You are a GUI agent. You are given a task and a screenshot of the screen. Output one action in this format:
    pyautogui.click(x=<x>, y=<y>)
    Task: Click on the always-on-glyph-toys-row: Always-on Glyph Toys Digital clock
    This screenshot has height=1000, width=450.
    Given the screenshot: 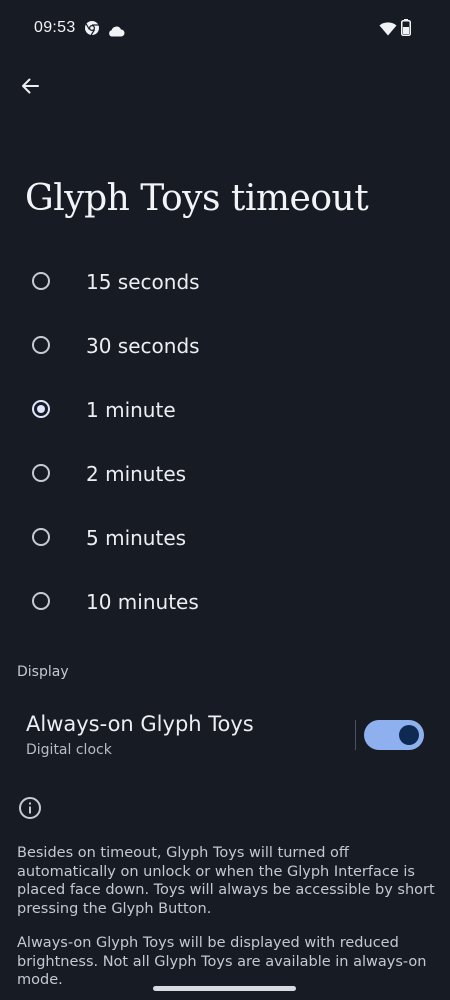 What is the action you would take?
    pyautogui.click(x=225, y=739)
    